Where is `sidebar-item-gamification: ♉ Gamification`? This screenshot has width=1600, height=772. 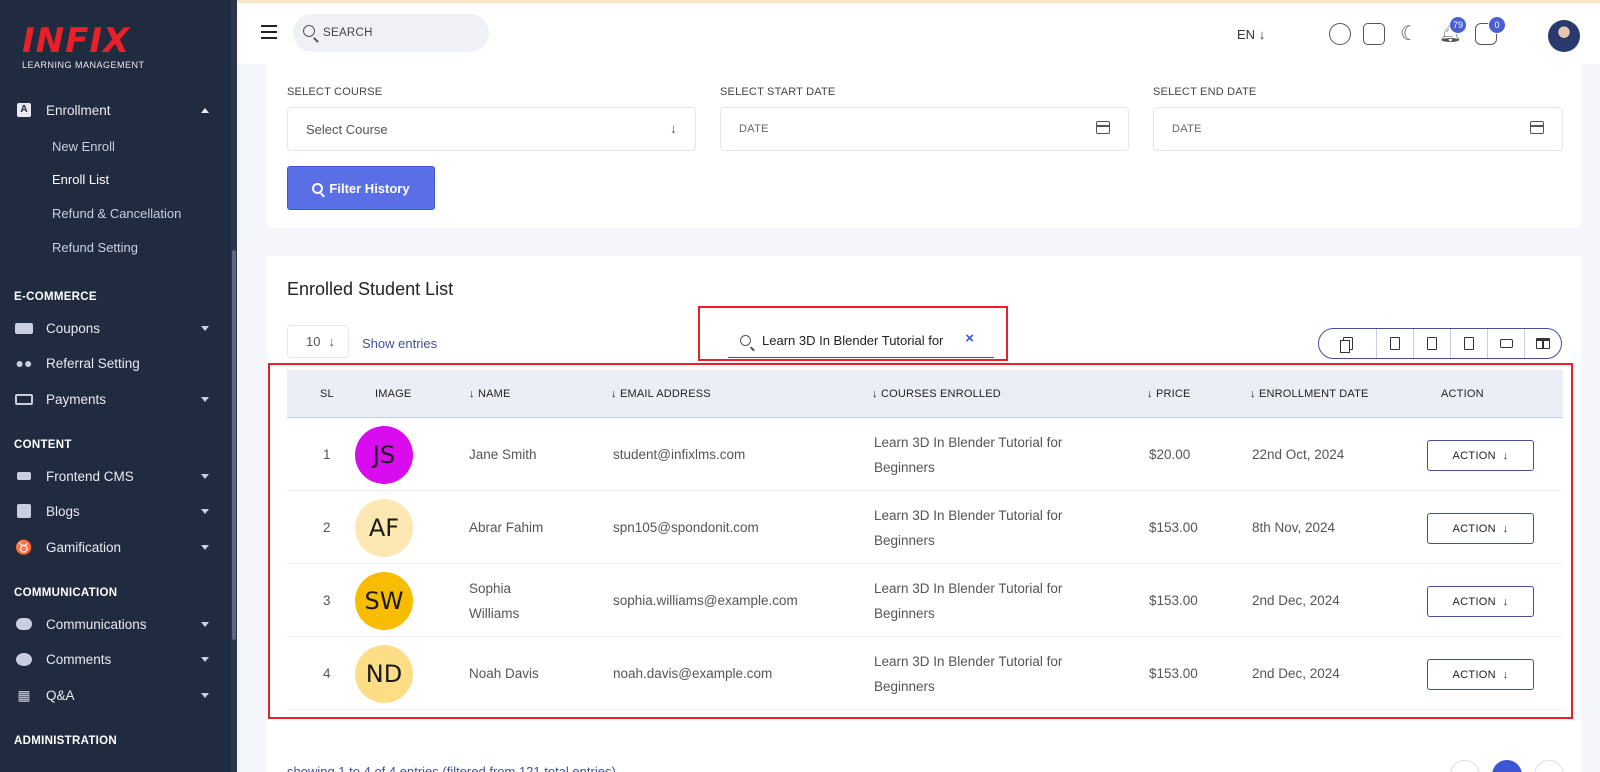 sidebar-item-gamification: ♉ Gamification is located at coordinates (115, 547).